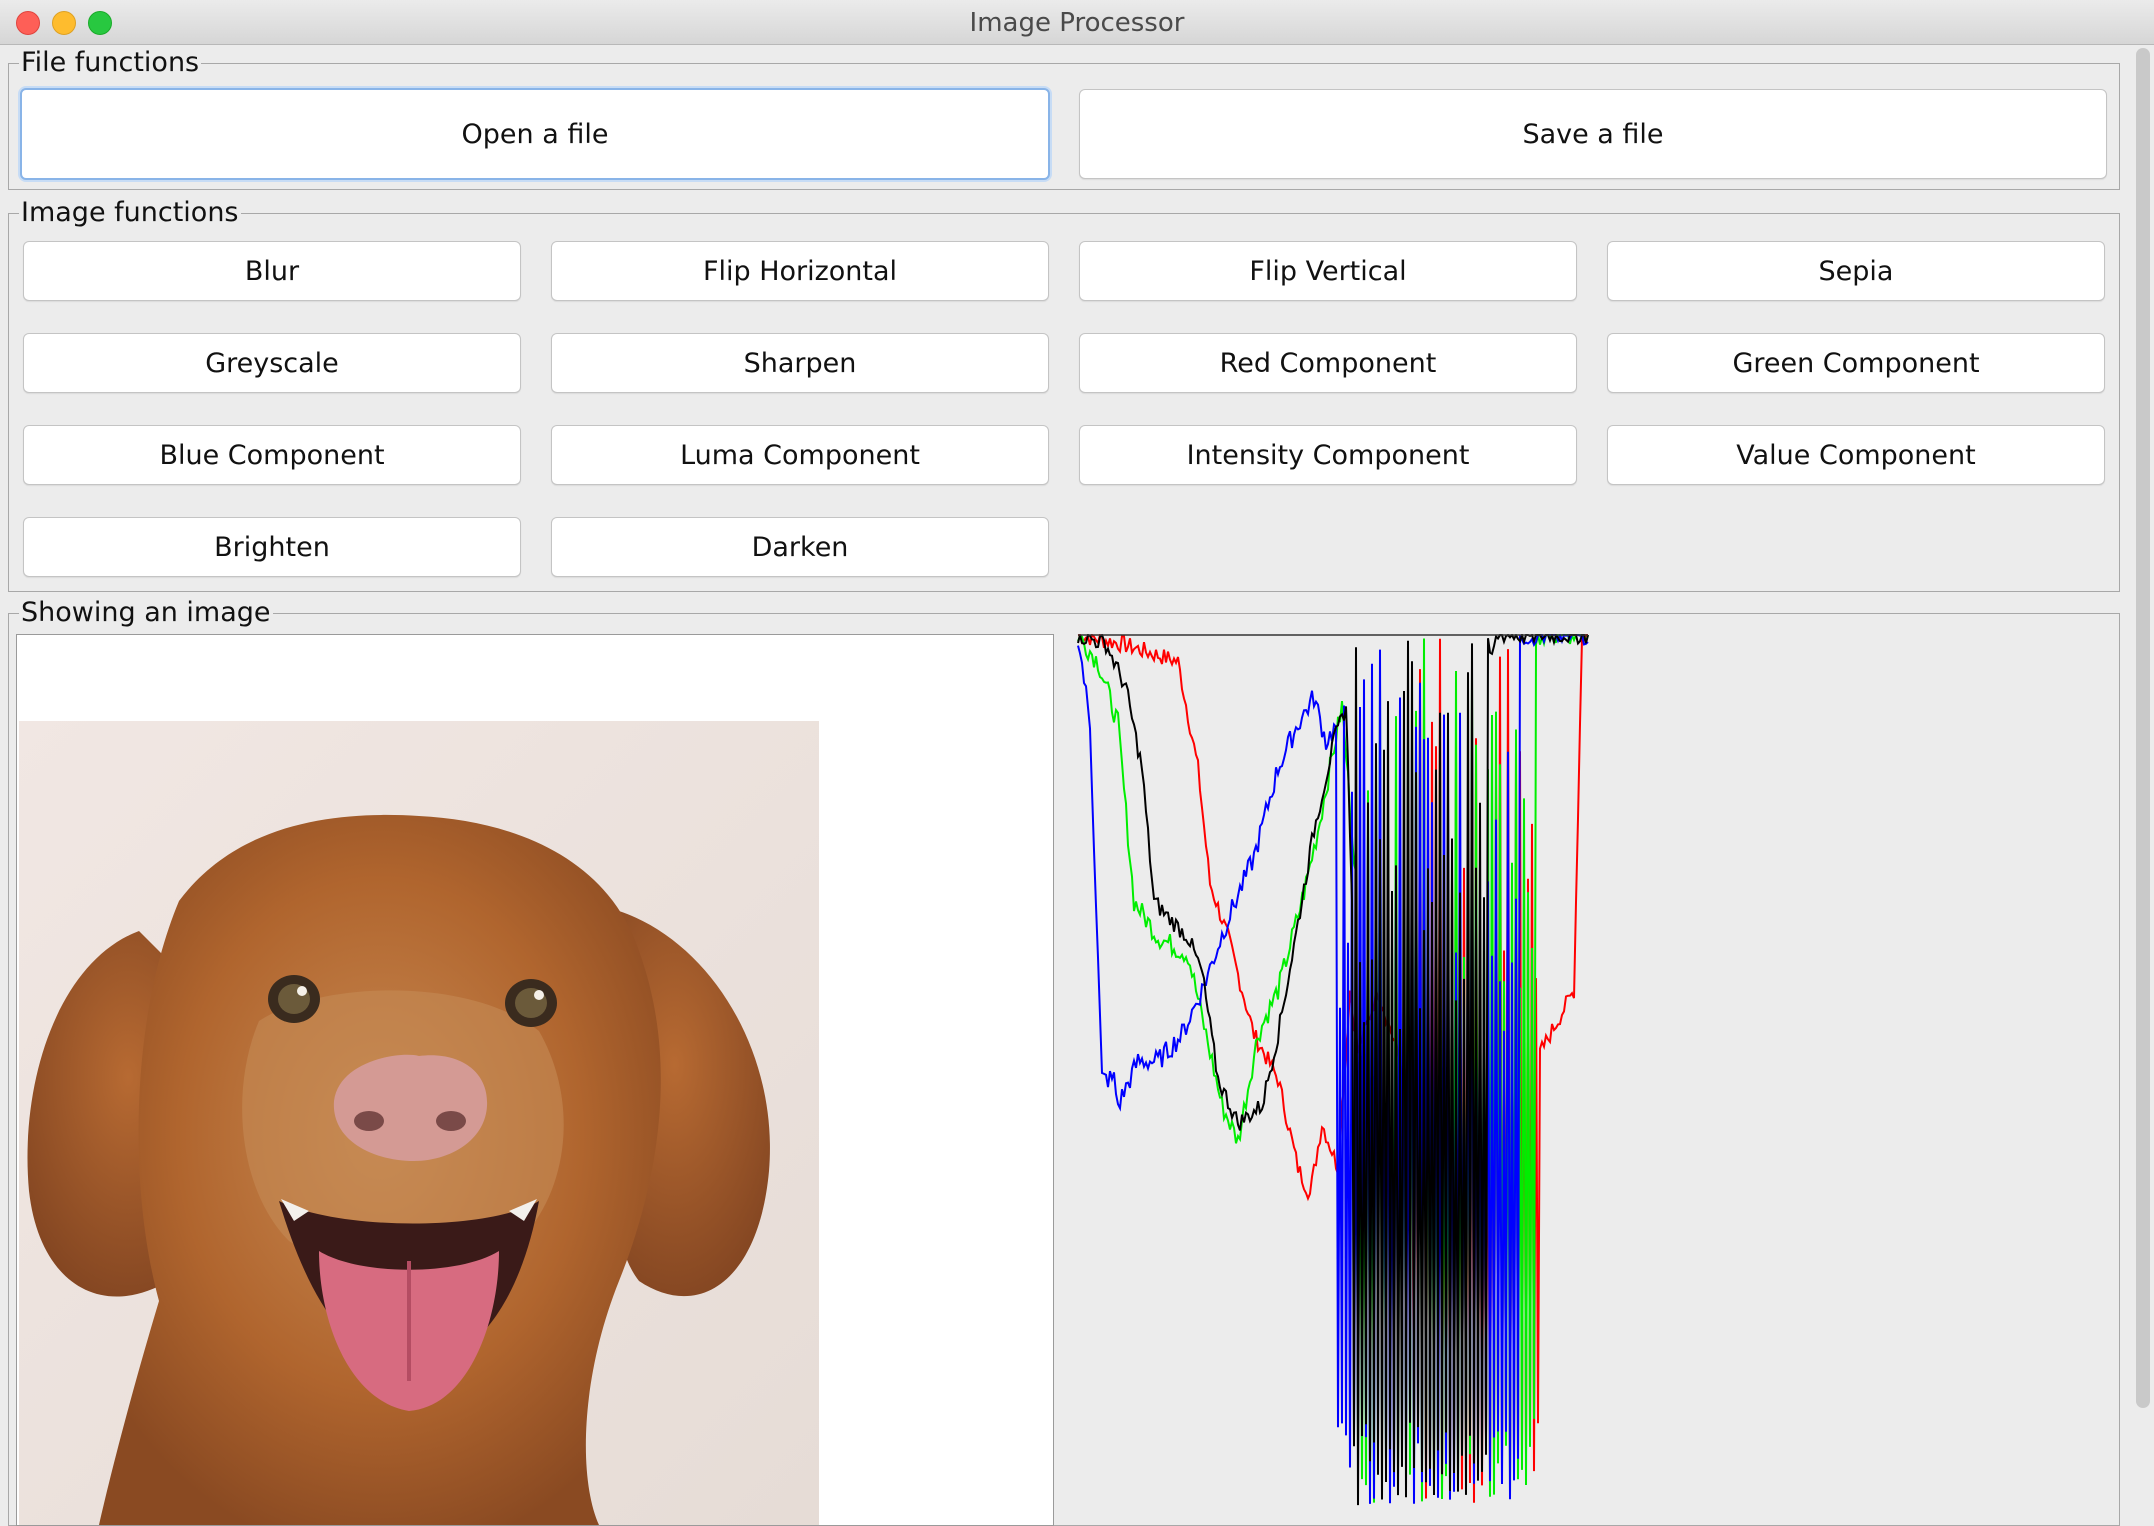 This screenshot has height=1526, width=2154. I want to click on file-functions-legend: File functions, so click(110, 62).